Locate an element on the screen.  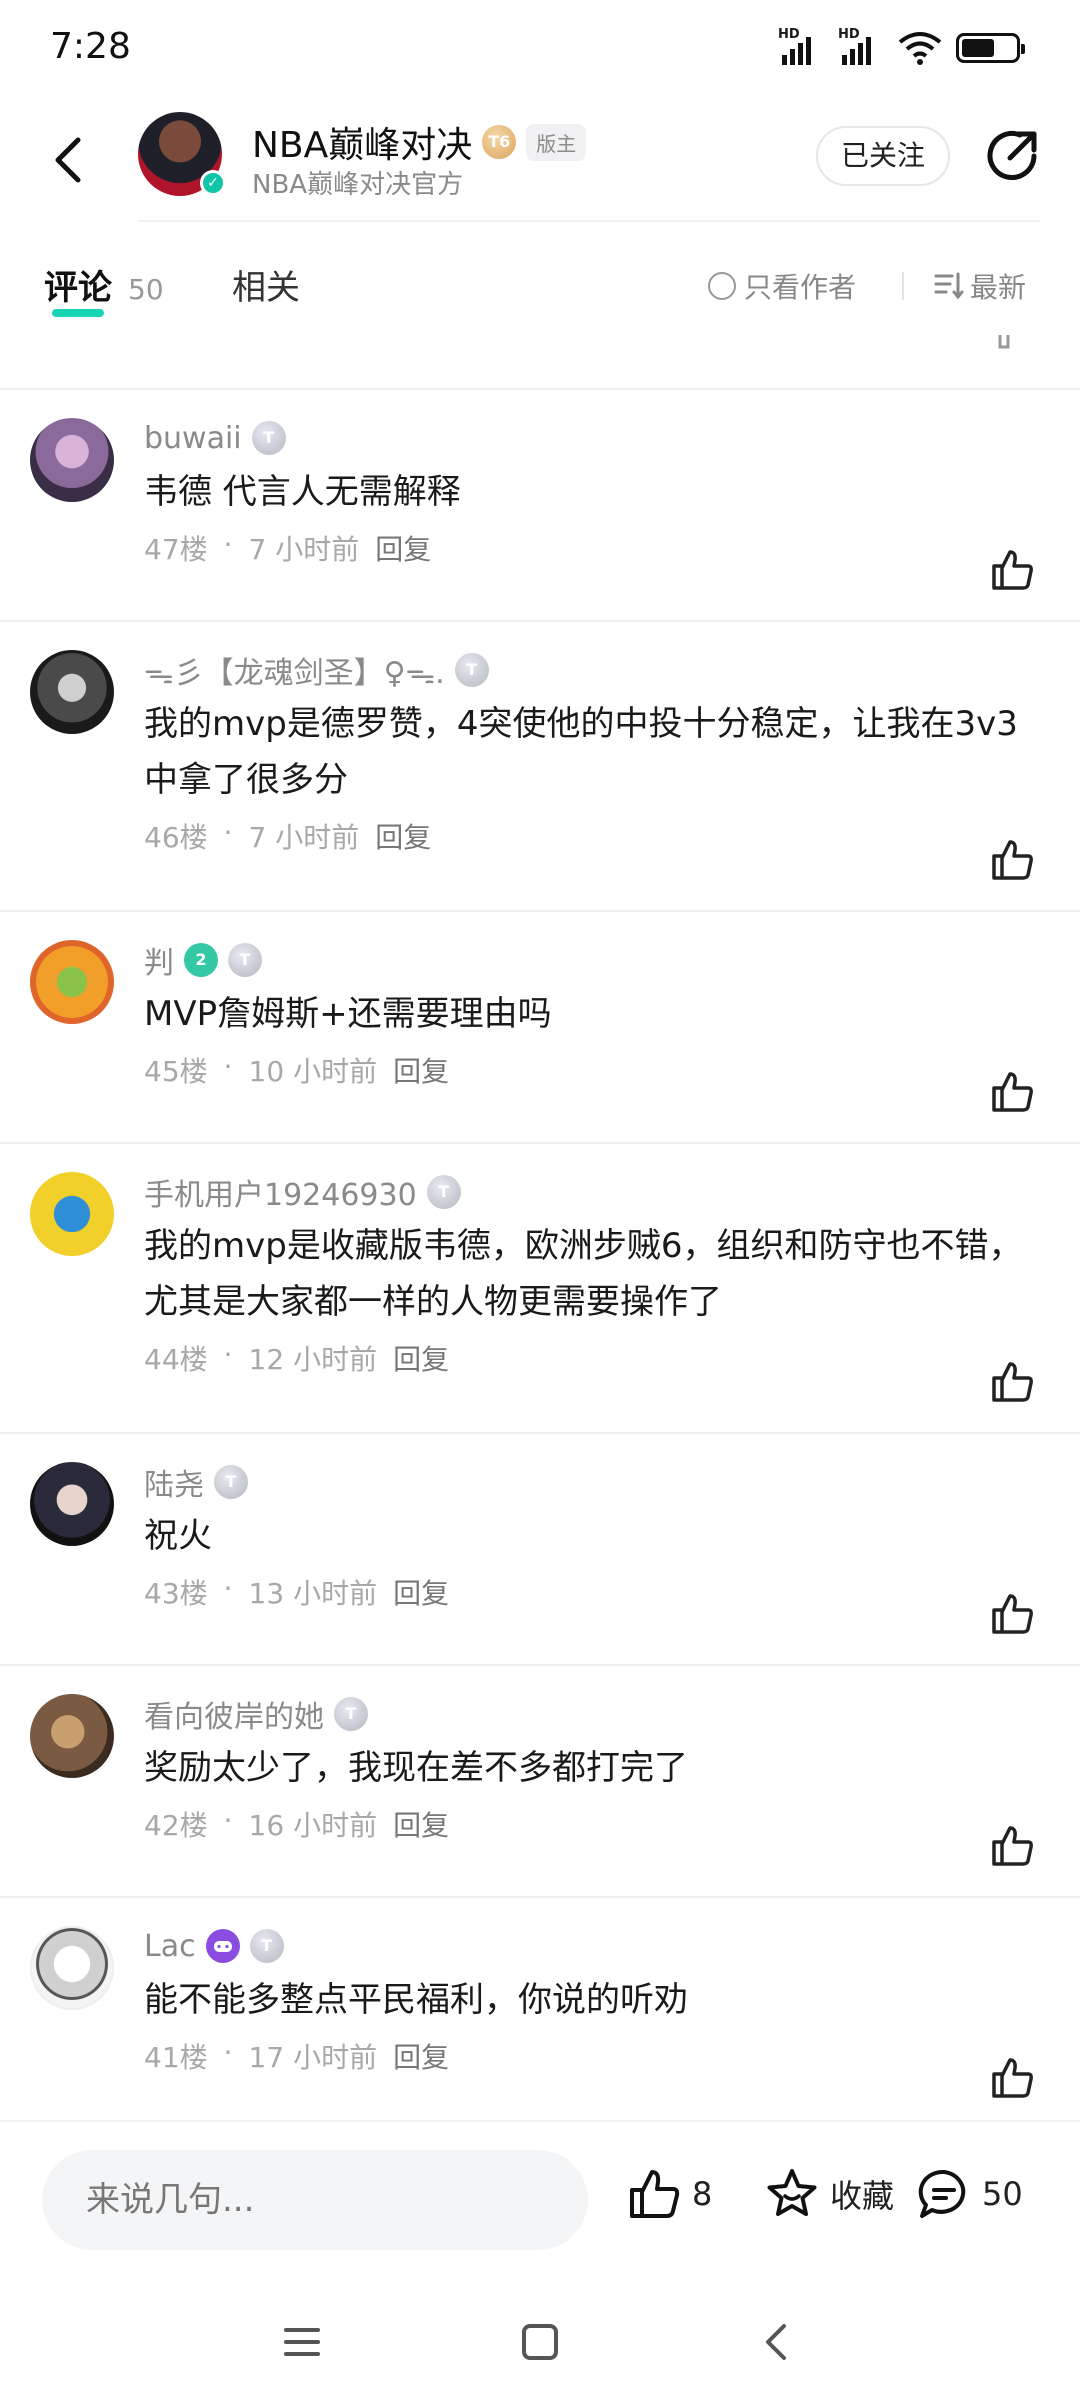
tab-comments-count: 50 is located at coordinates (146, 289).